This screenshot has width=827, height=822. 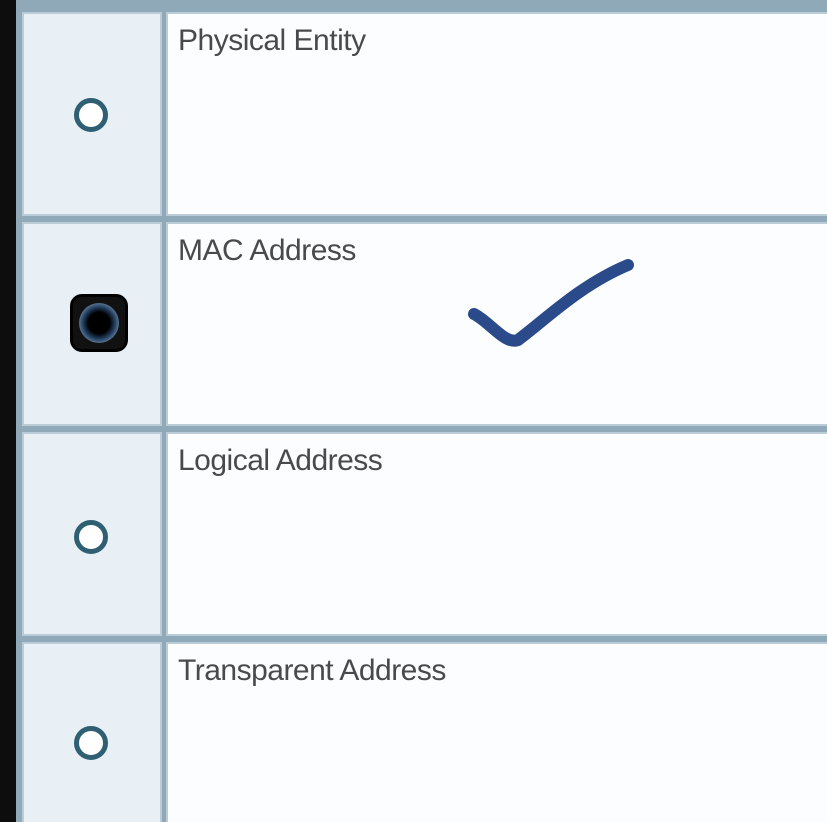 I want to click on option-label: MAC Address, so click(x=267, y=250).